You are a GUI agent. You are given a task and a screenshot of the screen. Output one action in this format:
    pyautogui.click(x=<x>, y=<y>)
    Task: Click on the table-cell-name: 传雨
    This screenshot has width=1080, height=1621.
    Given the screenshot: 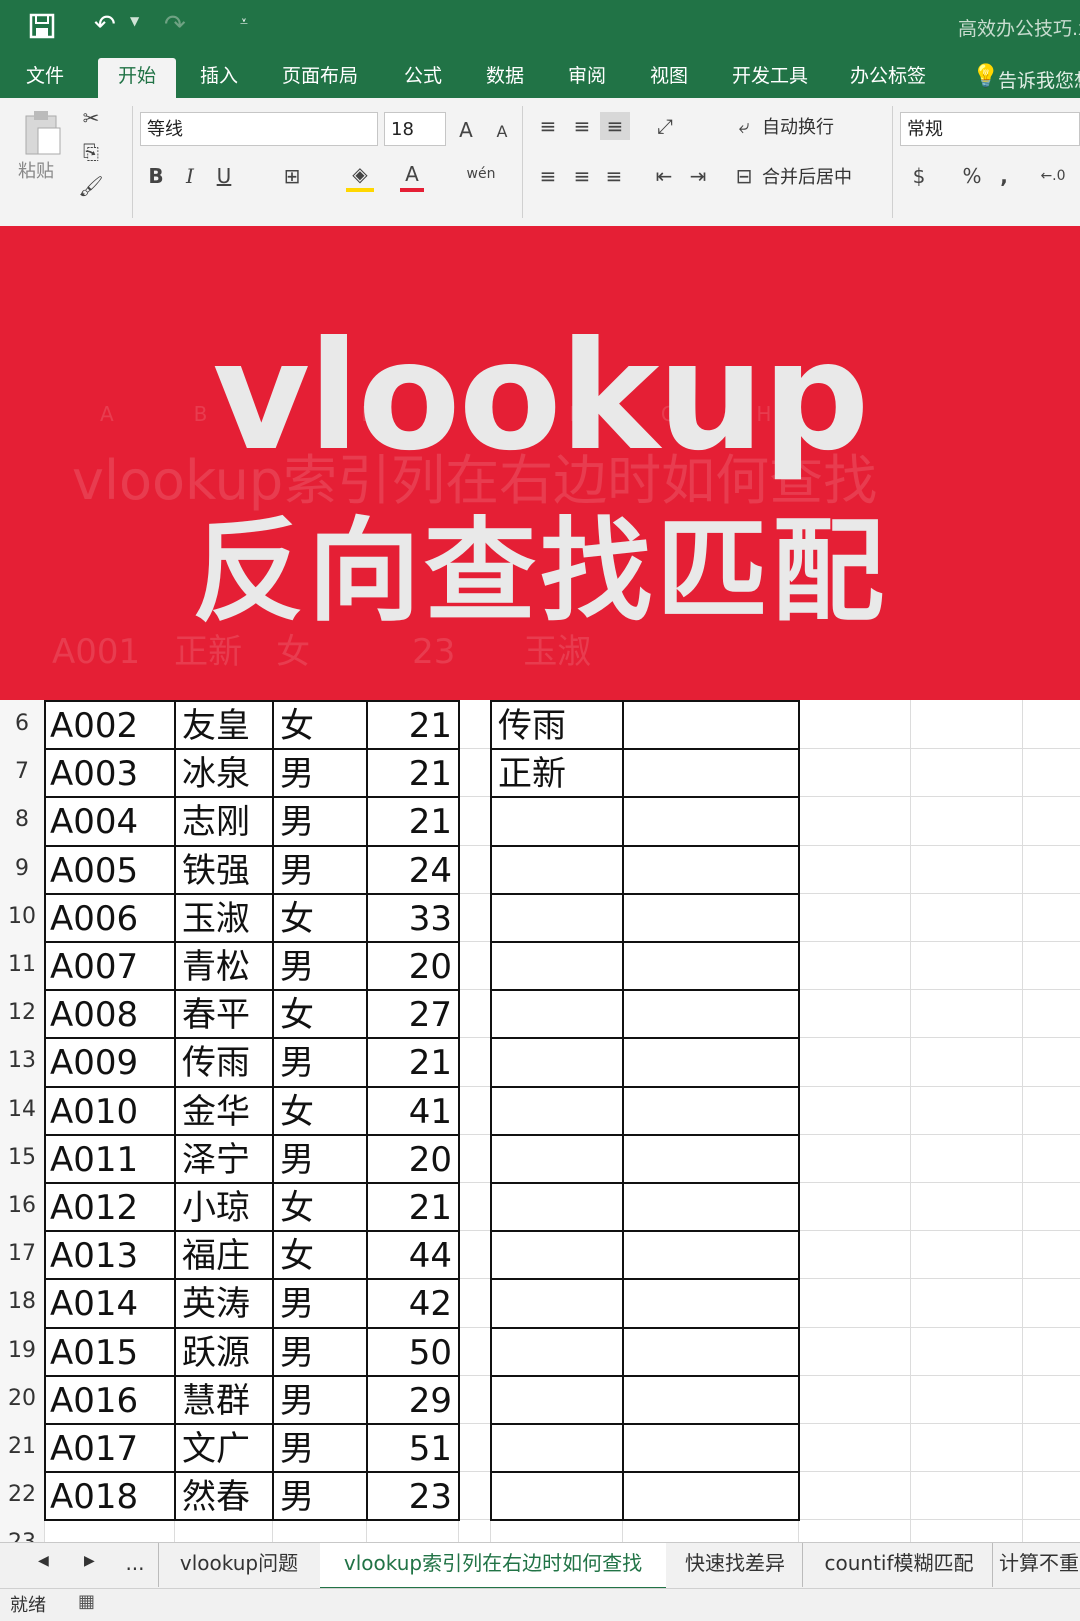 What is the action you would take?
    pyautogui.click(x=226, y=1063)
    